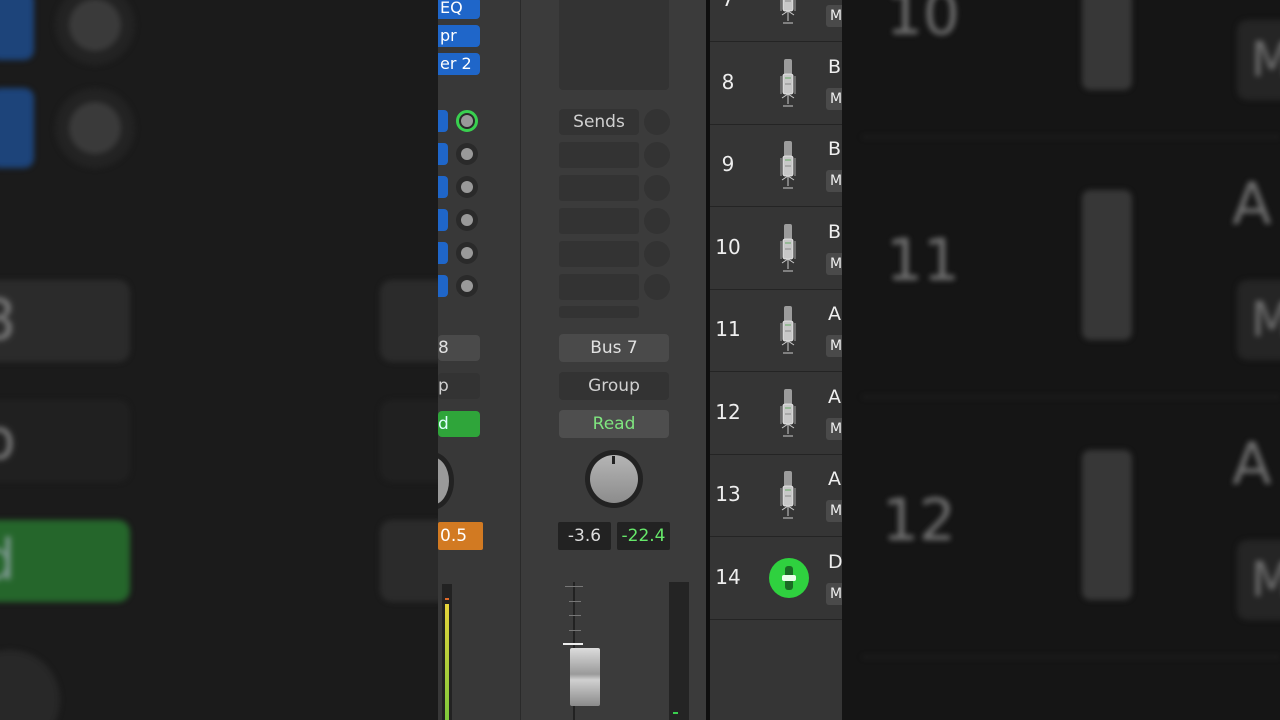 This screenshot has width=1280, height=720. Describe the element at coordinates (459, 386) in the screenshot. I see `group-button: p` at that location.